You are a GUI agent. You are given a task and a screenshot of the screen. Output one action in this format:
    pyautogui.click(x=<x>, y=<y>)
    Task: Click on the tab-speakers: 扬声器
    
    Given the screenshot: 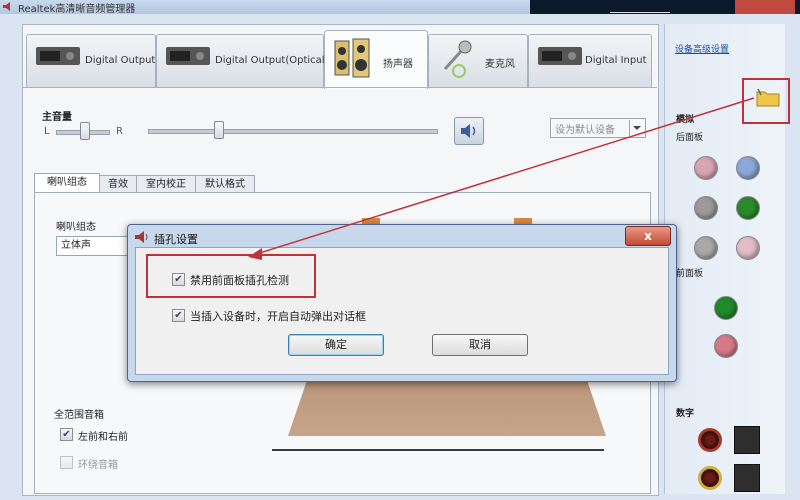 What is the action you would take?
    pyautogui.click(x=376, y=59)
    